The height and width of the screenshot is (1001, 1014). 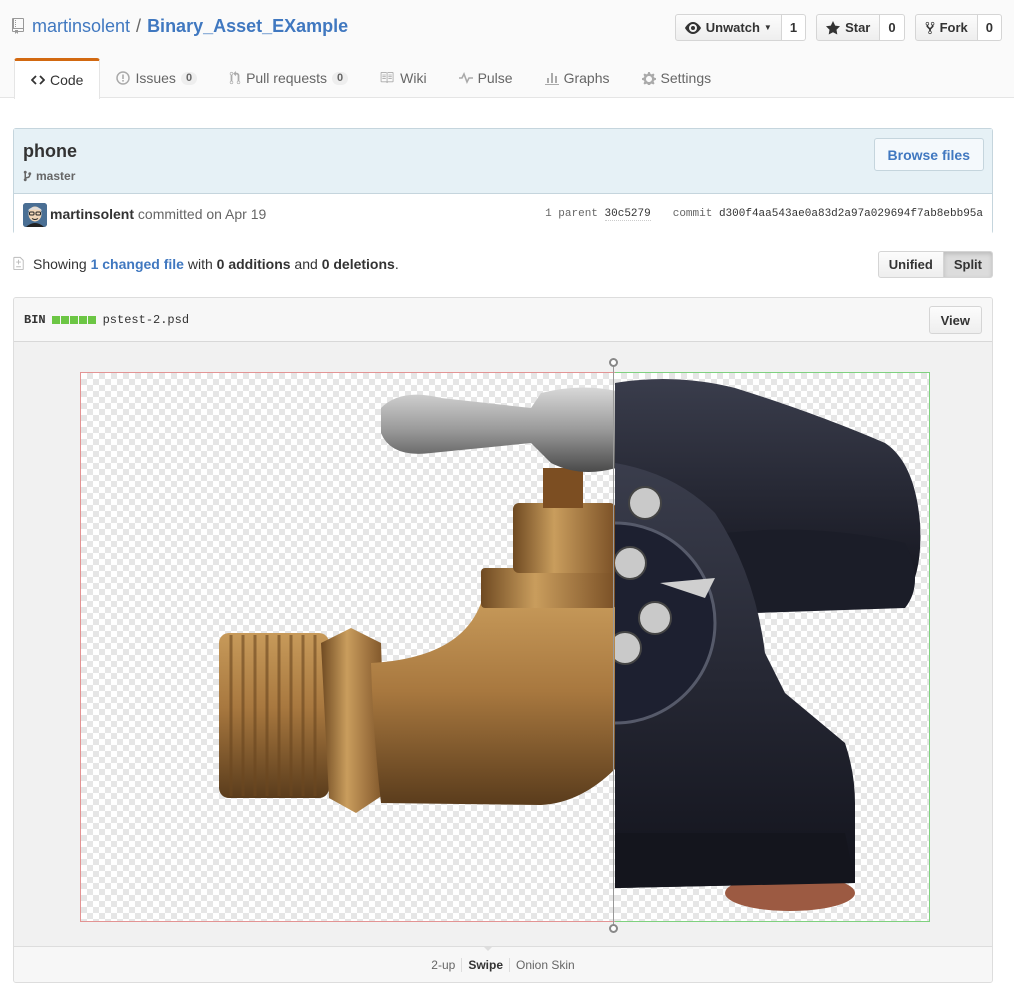 I want to click on watch-count: 1, so click(x=794, y=27).